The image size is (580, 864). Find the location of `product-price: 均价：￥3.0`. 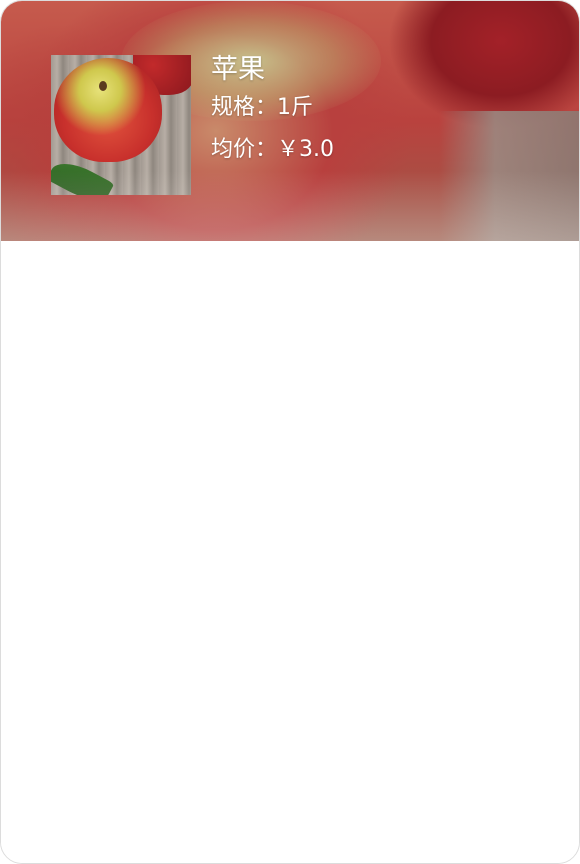

product-price: 均价：￥3.0 is located at coordinates (272, 150).